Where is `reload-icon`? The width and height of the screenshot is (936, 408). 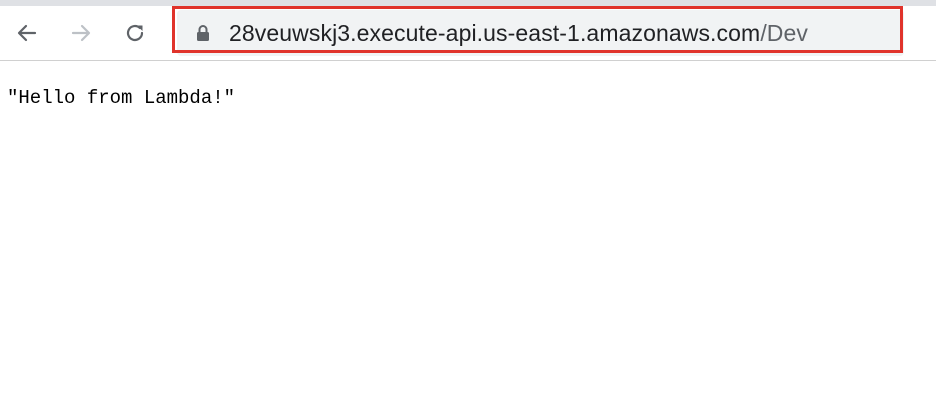
reload-icon is located at coordinates (135, 33).